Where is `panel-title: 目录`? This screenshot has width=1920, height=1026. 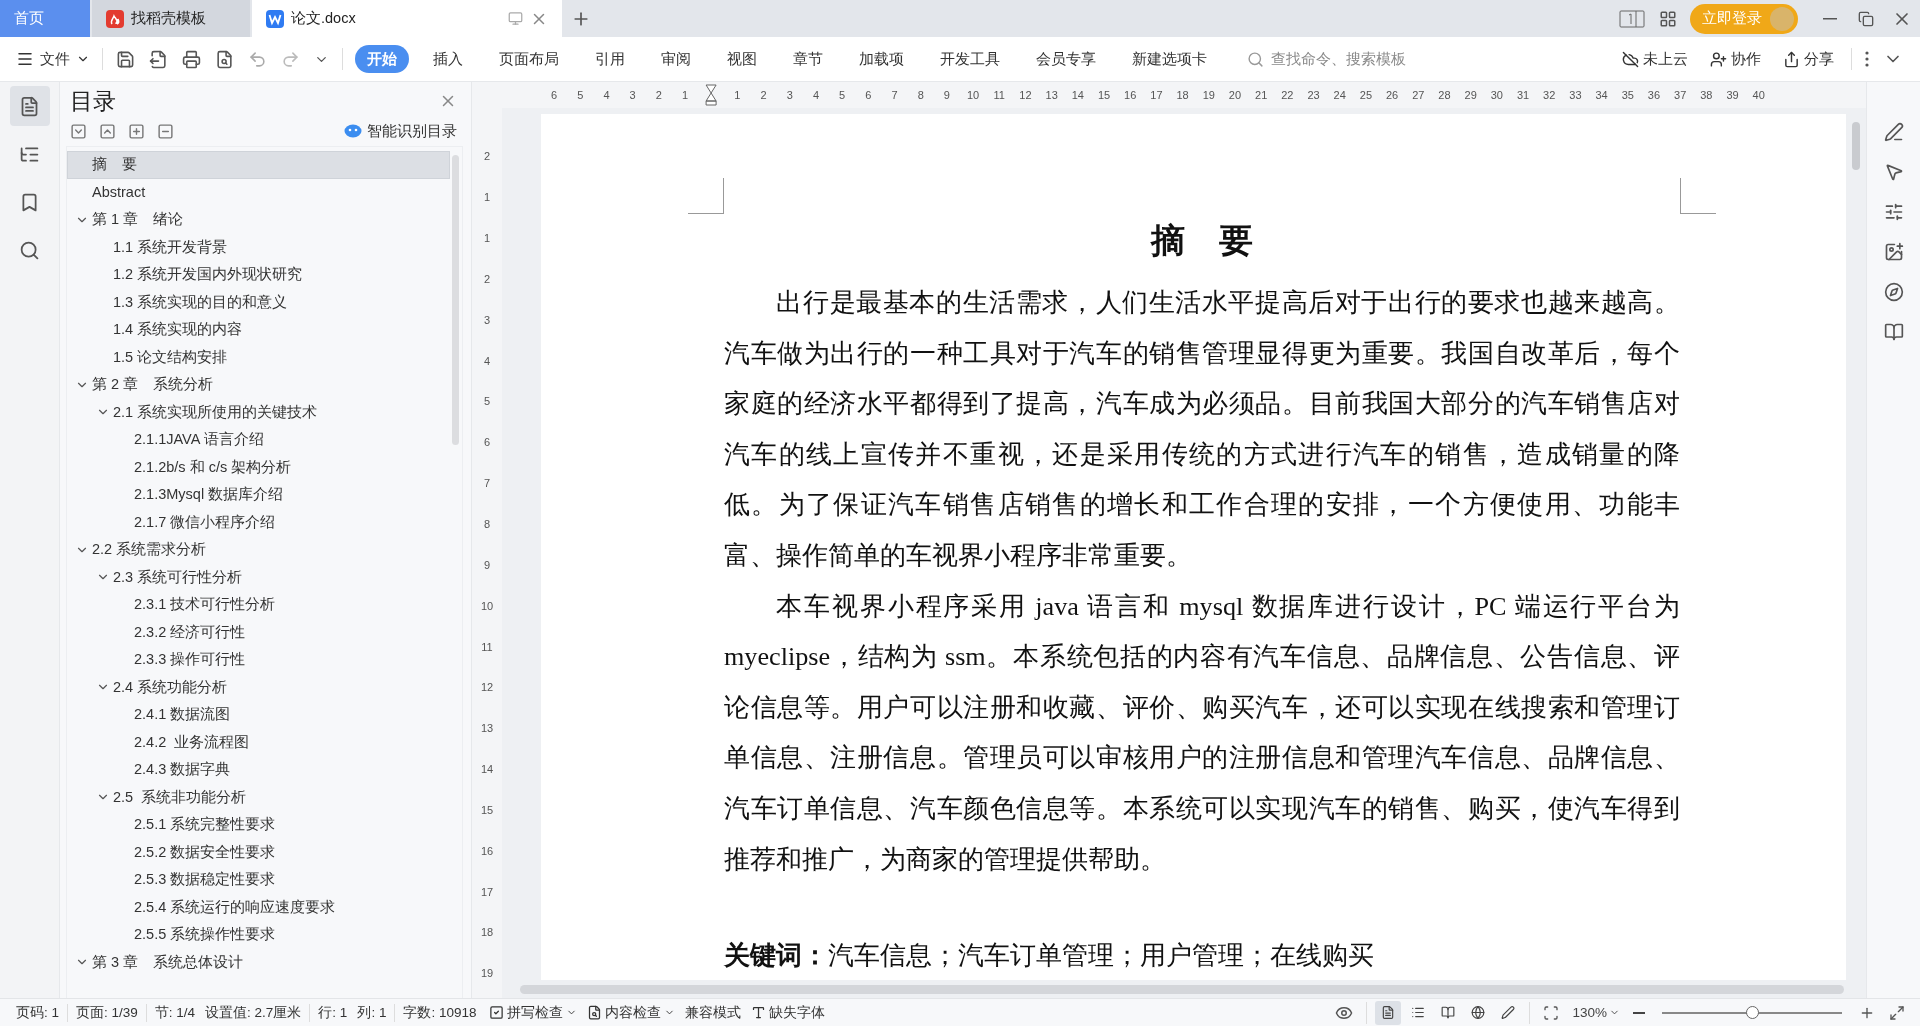
panel-title: 目录 is located at coordinates (93, 101).